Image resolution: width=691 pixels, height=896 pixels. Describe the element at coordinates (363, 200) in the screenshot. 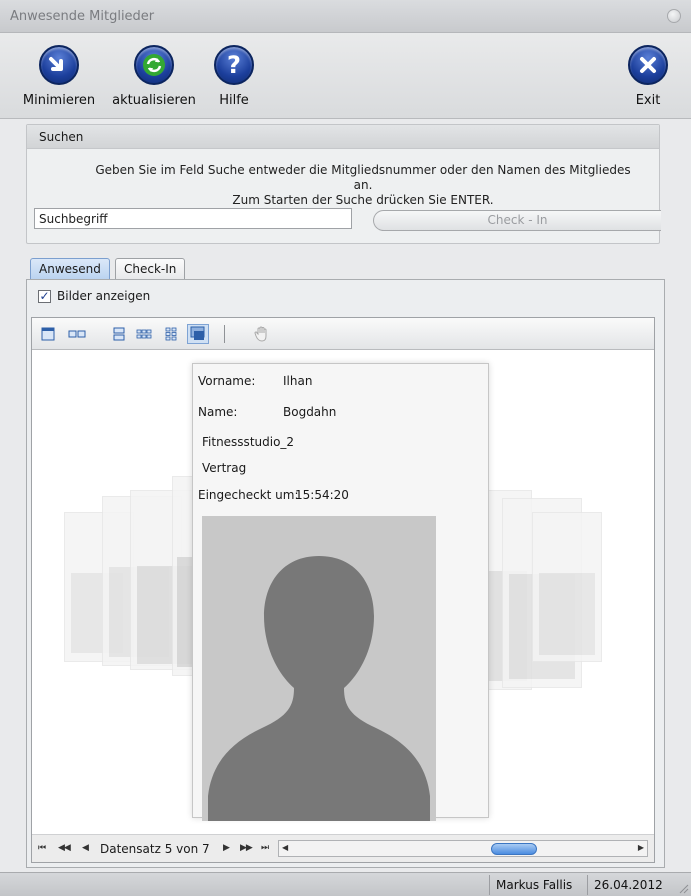

I see `search-hint-line2: Zum Starten der Suche drücken Sie ENTER.` at that location.